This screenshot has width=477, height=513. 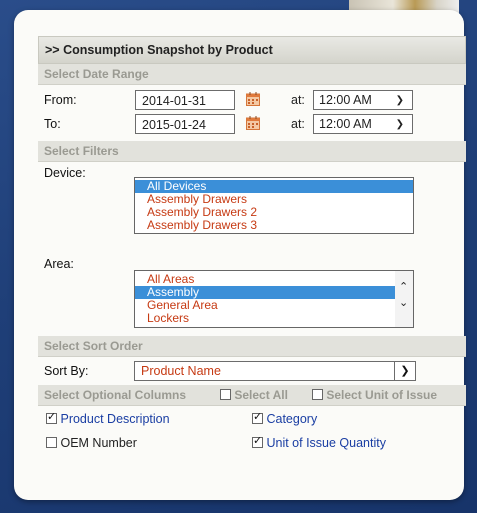 What do you see at coordinates (52, 124) in the screenshot?
I see `to-label: To:` at bounding box center [52, 124].